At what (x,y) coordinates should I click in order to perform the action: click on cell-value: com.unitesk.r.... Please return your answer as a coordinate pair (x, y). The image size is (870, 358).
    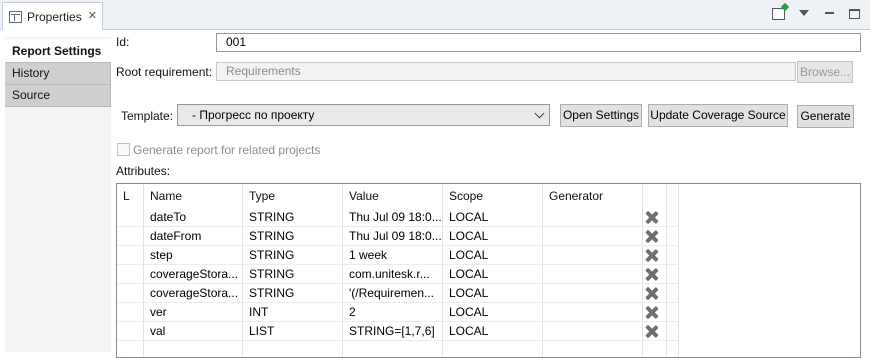
    Looking at the image, I should click on (393, 274).